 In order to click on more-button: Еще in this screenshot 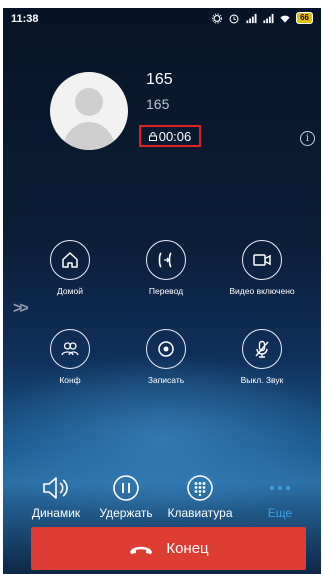, I will do `click(280, 495)`.